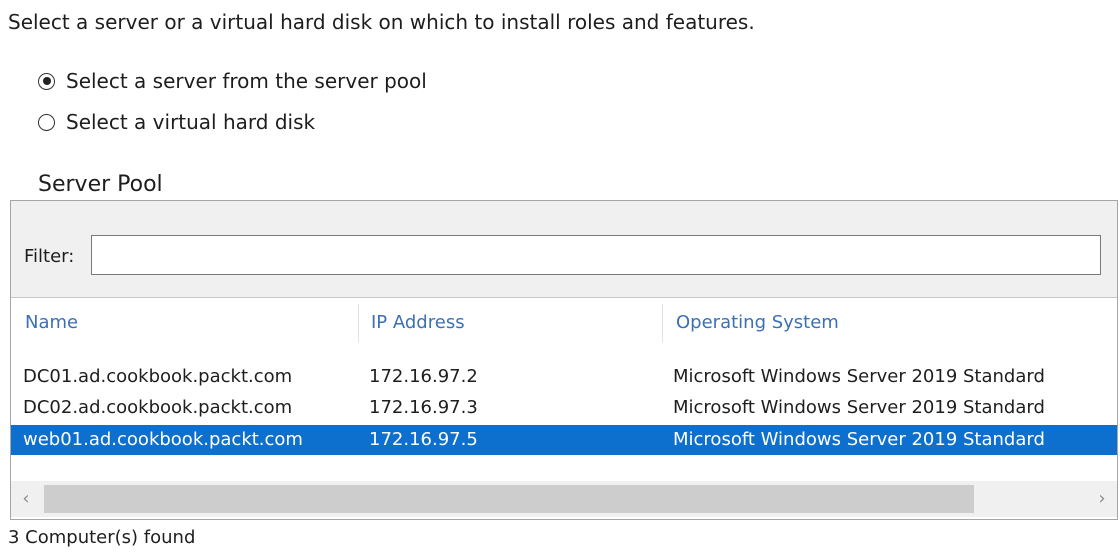  I want to click on radio-dot, so click(46, 81).